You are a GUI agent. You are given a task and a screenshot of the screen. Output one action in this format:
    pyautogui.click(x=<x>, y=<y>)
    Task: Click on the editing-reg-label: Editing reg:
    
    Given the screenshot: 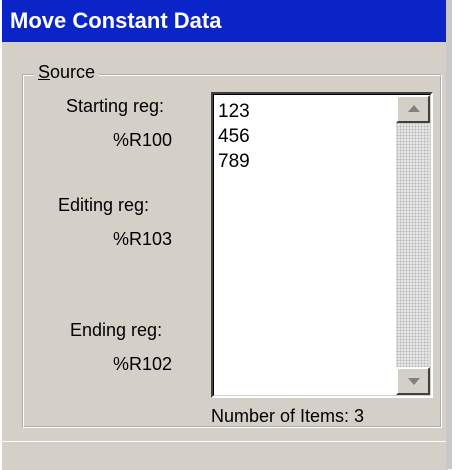 What is the action you would take?
    pyautogui.click(x=104, y=205)
    